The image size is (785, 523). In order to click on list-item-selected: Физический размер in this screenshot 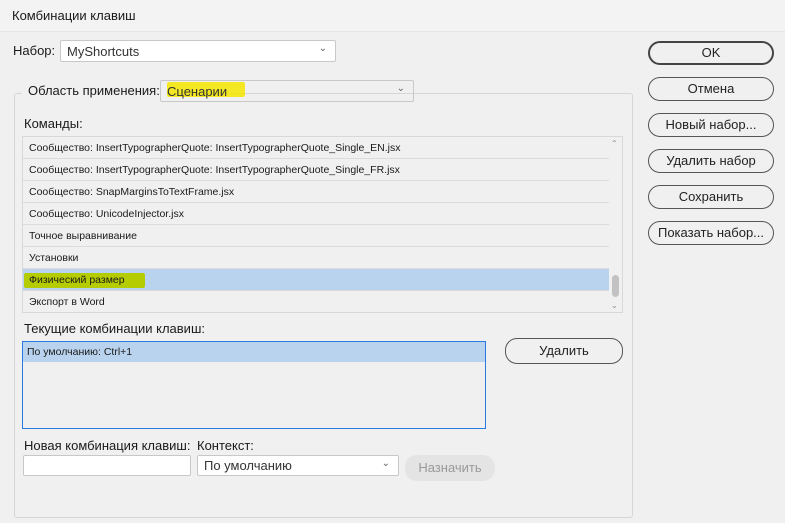, I will do `click(316, 280)`.